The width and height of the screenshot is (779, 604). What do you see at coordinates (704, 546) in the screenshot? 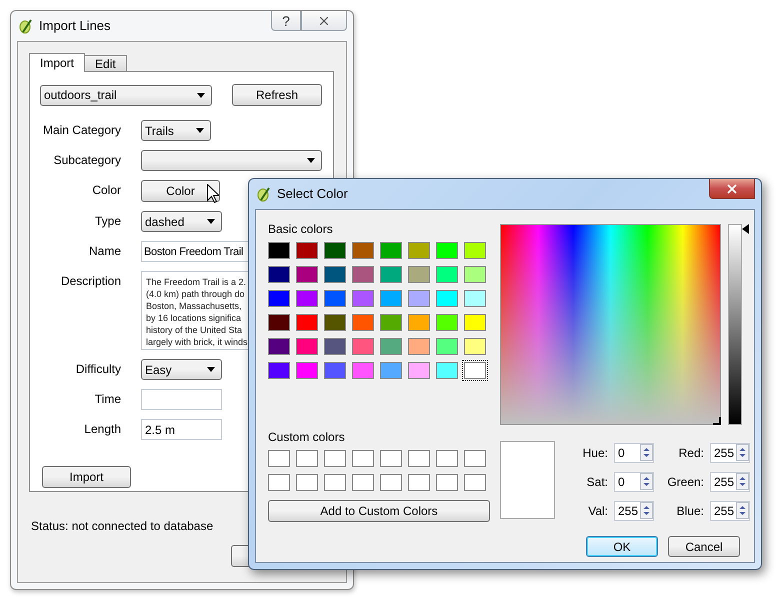
I see `dialog-button: Cancel` at bounding box center [704, 546].